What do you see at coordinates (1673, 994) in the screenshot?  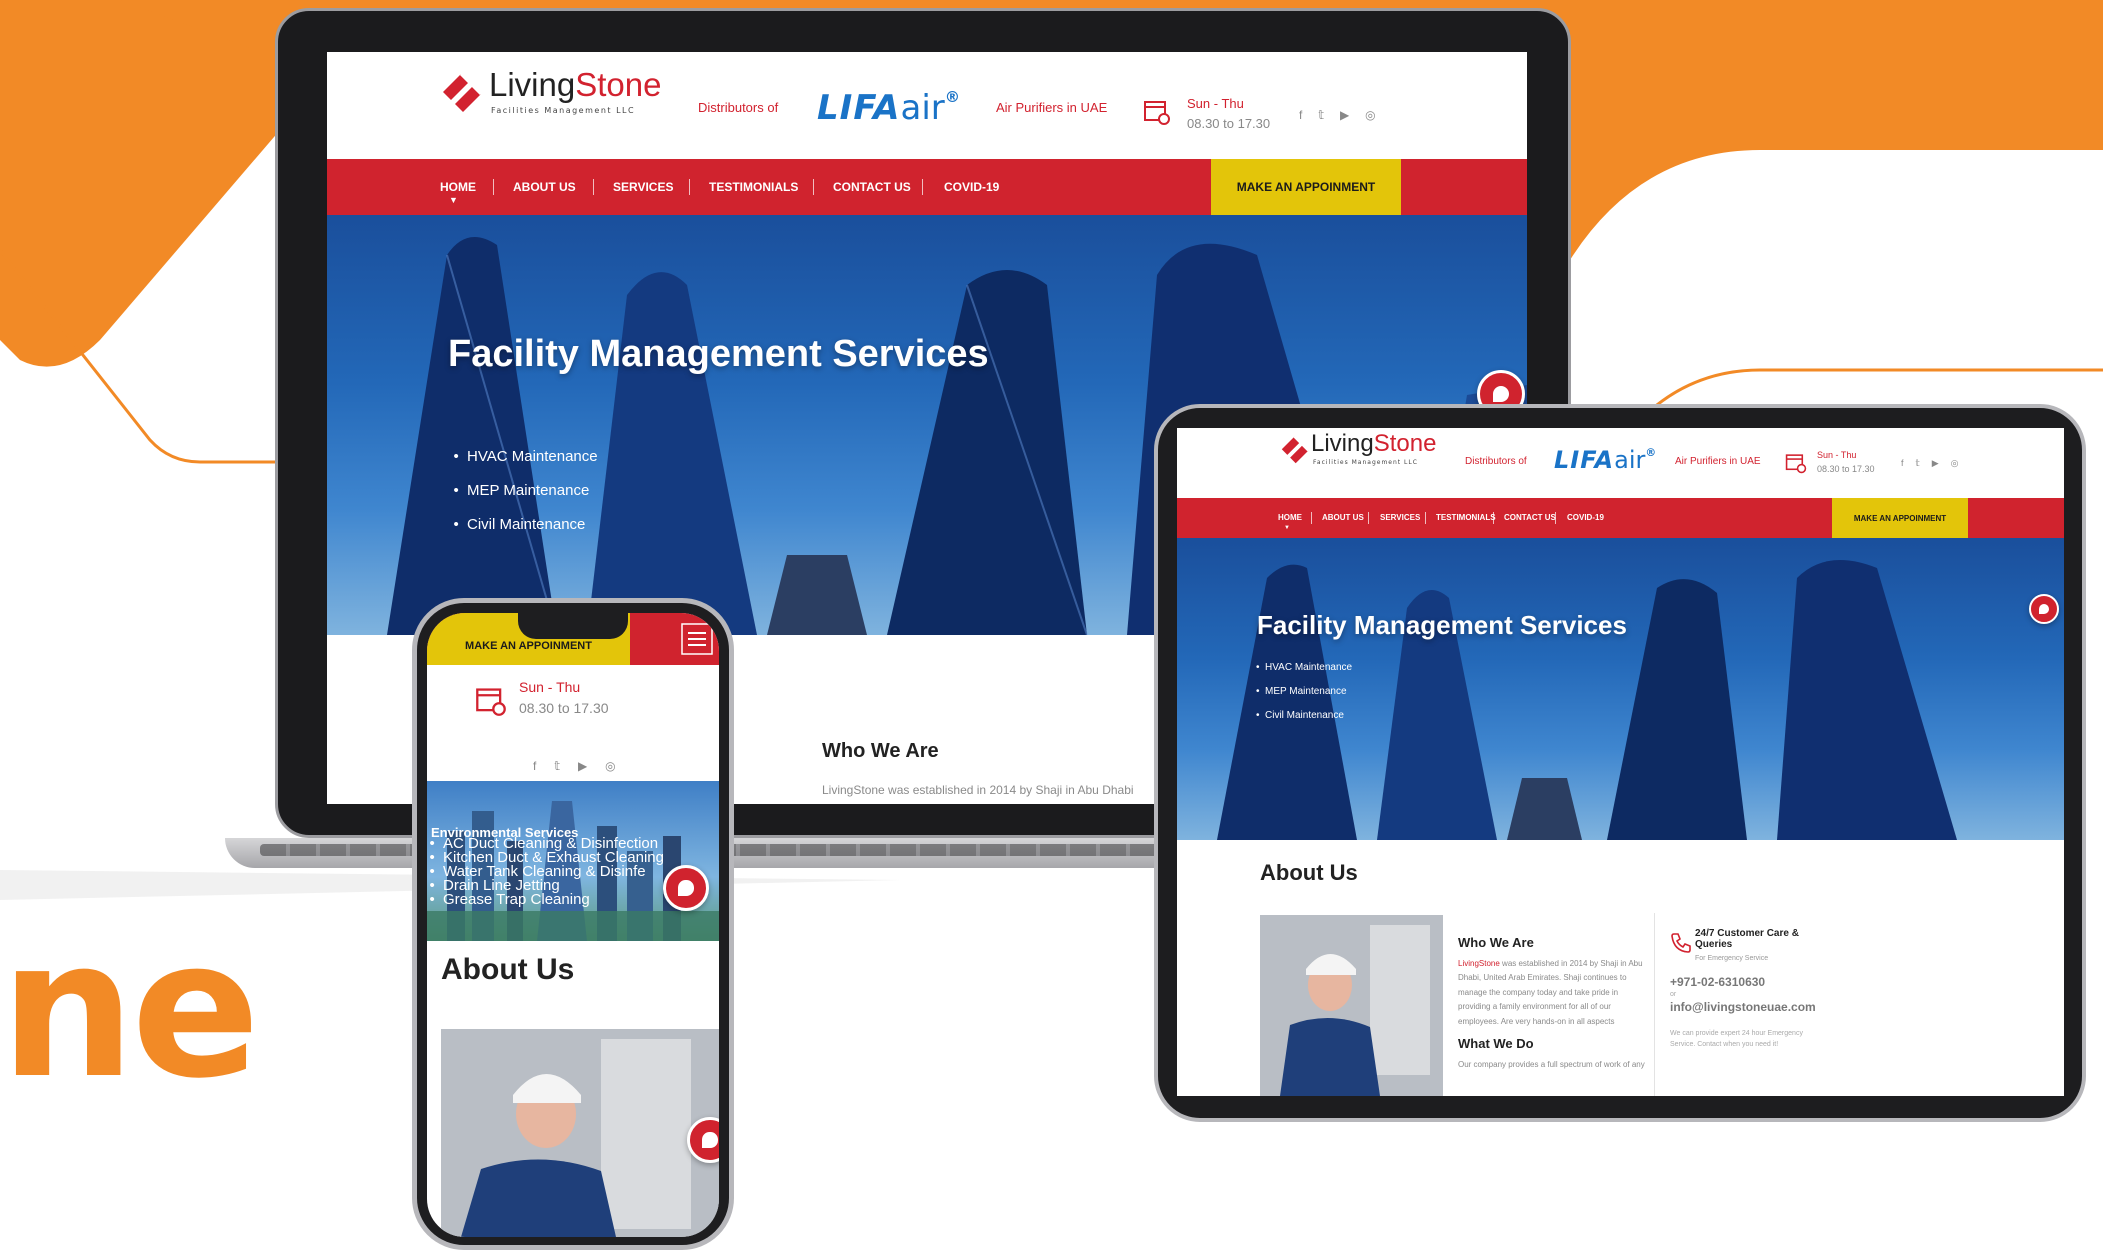 I see `customer-care-or: or` at bounding box center [1673, 994].